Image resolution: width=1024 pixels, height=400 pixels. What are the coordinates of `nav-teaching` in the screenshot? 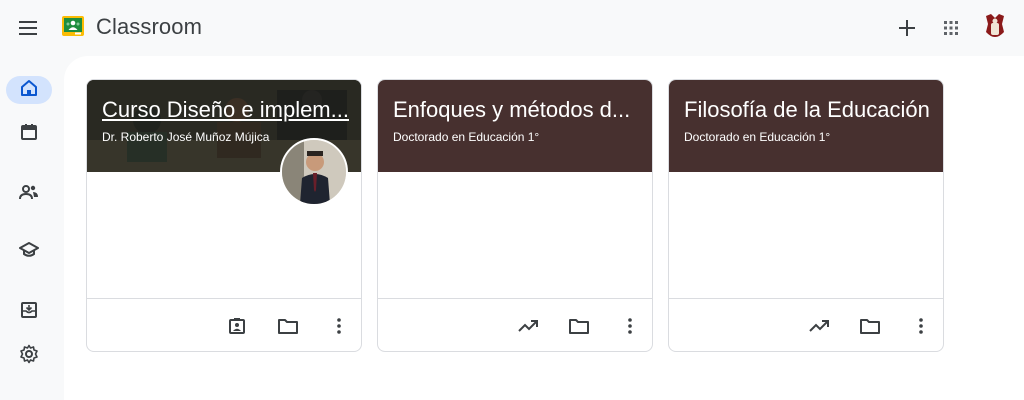 It's located at (29, 252).